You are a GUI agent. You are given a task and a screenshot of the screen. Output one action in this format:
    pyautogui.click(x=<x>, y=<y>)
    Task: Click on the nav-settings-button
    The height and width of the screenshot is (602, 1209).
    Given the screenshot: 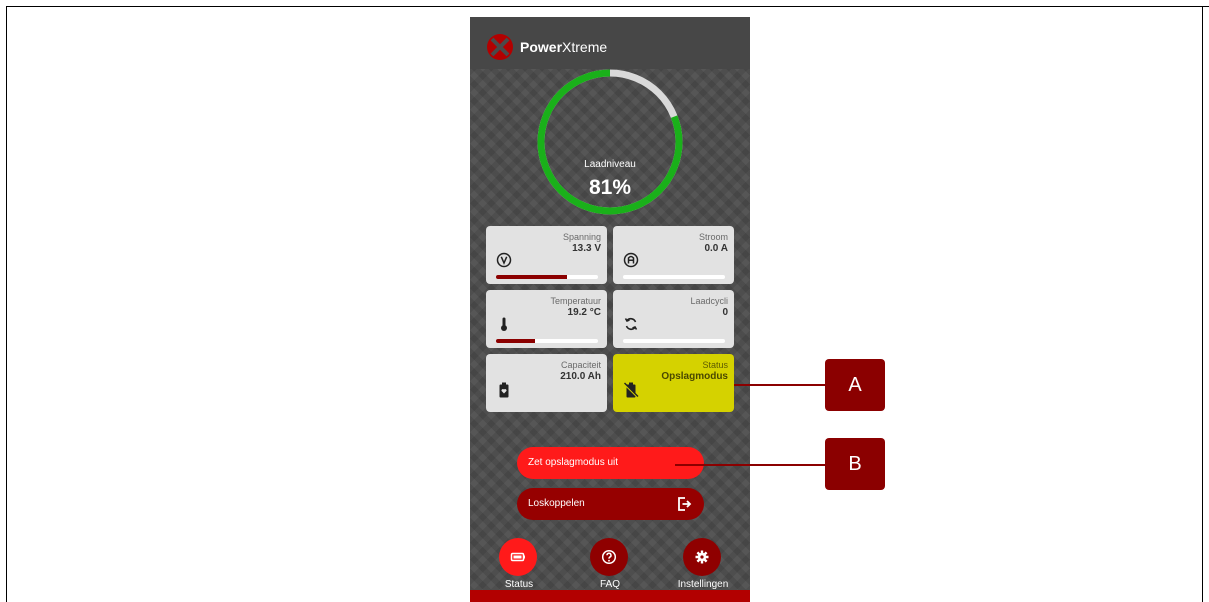 What is the action you would take?
    pyautogui.click(x=702, y=557)
    